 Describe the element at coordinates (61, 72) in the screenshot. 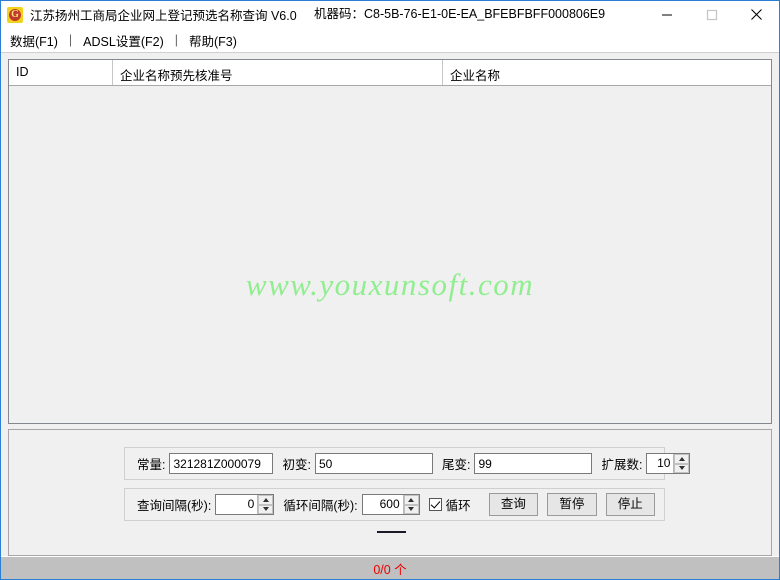

I see `column-header-id: ID` at that location.